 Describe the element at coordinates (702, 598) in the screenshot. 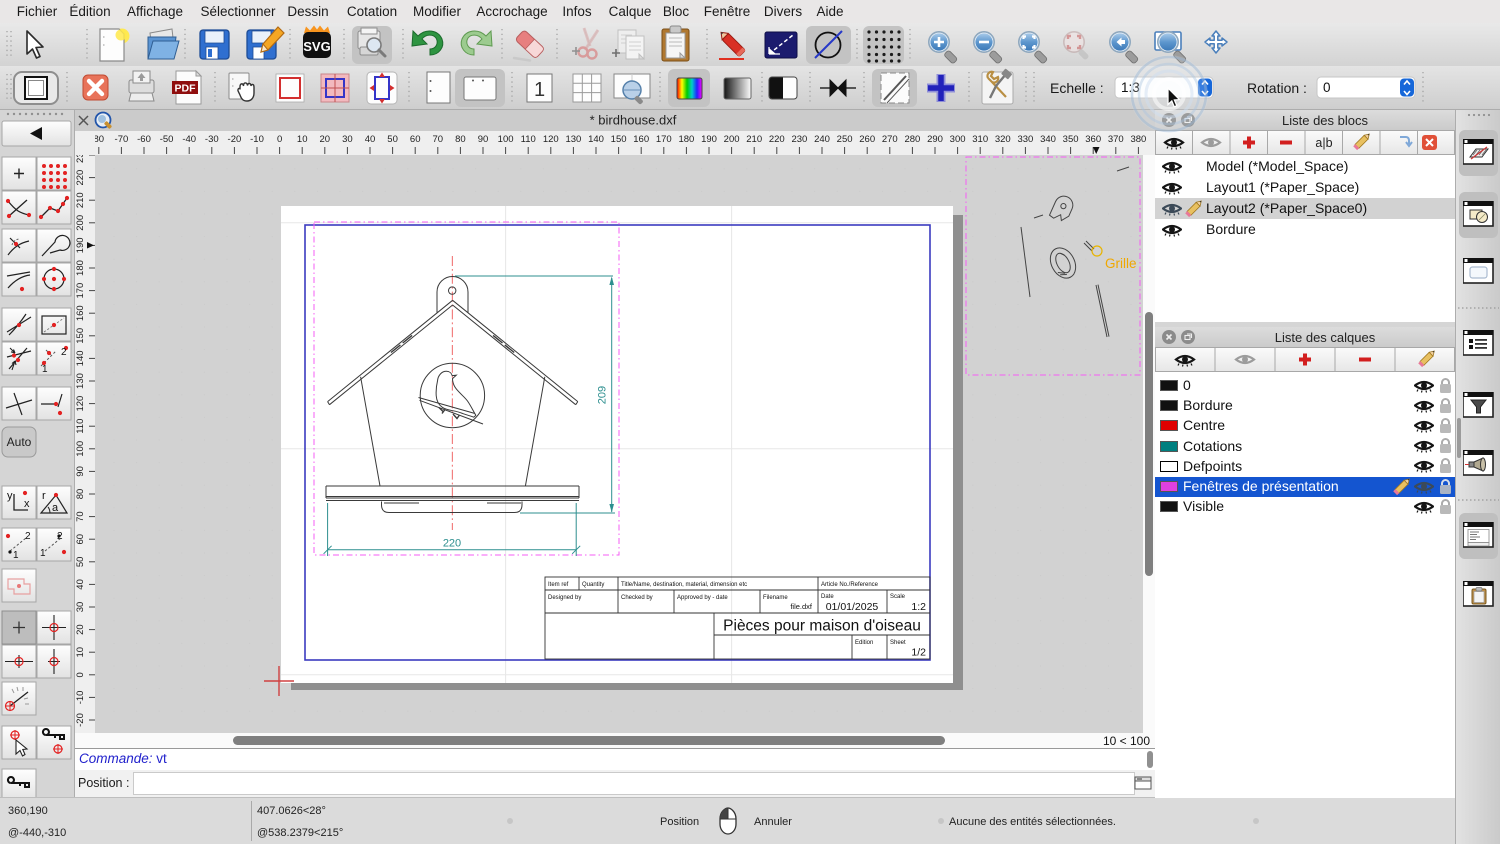

I see `svg-text: Approved by - date` at that location.